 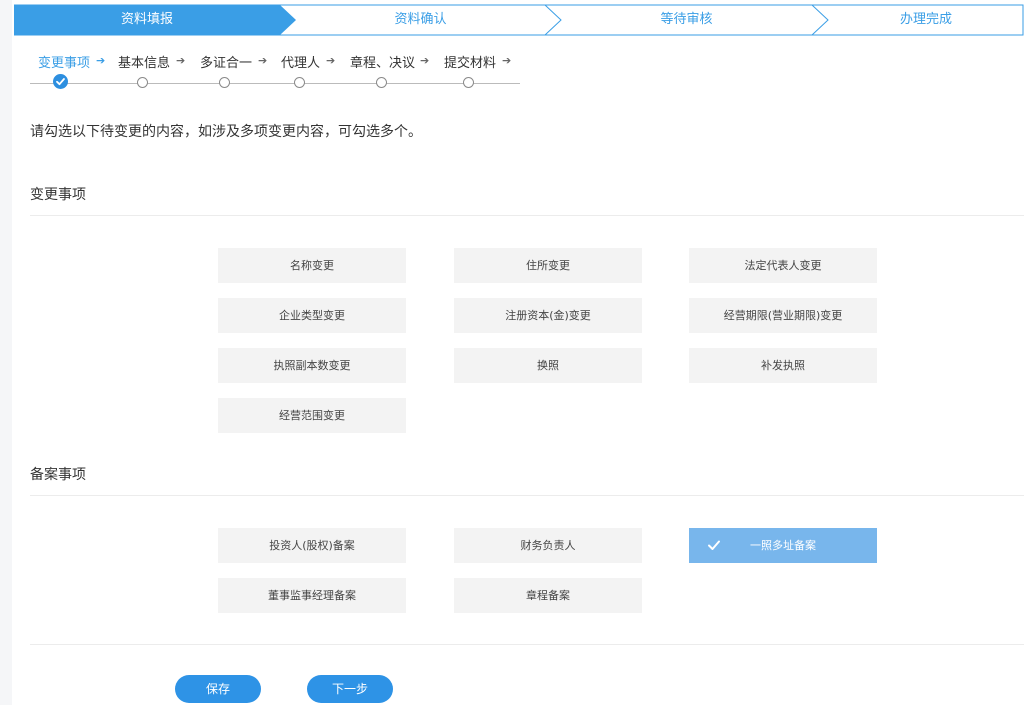 What do you see at coordinates (64, 61) in the screenshot?
I see `substep-change-items: 变更事项` at bounding box center [64, 61].